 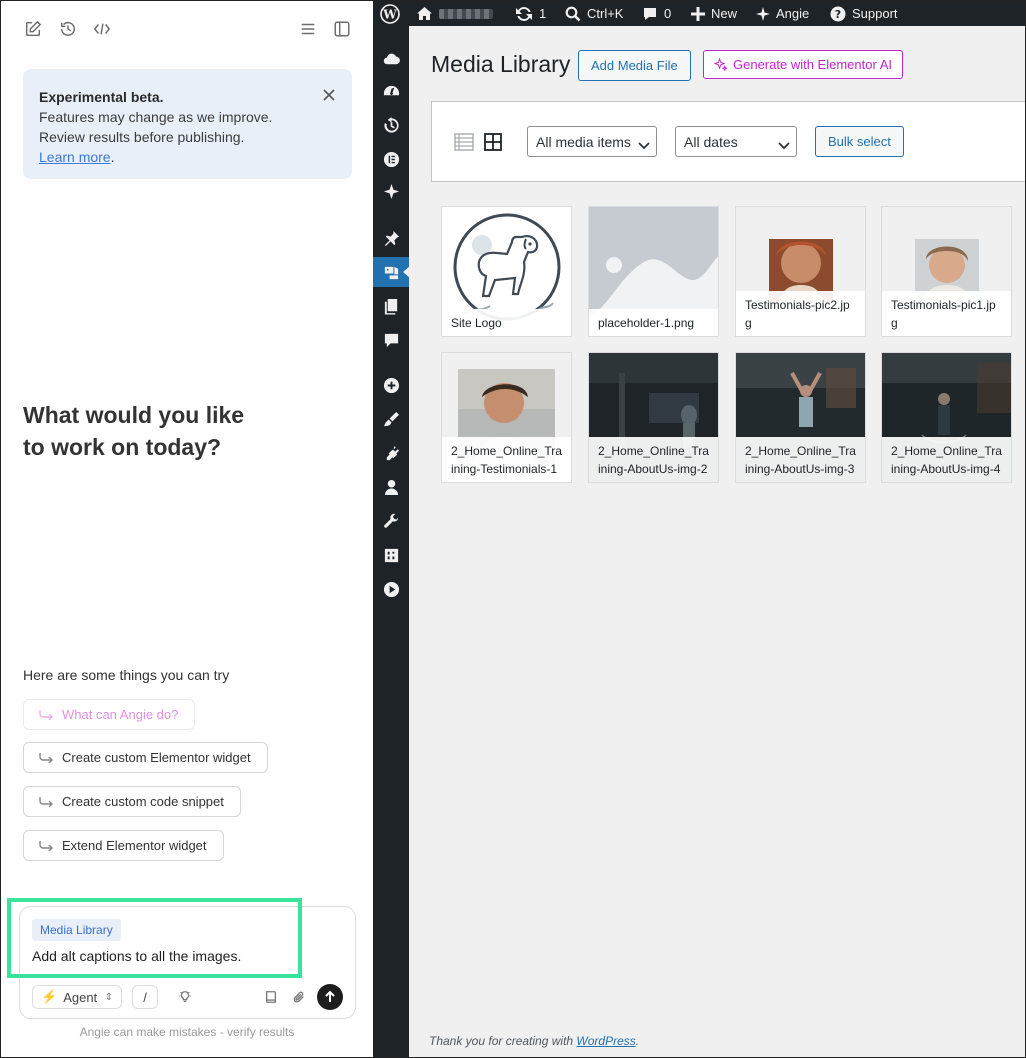 I want to click on notice-line-2: Review results before publishing., so click(x=142, y=137).